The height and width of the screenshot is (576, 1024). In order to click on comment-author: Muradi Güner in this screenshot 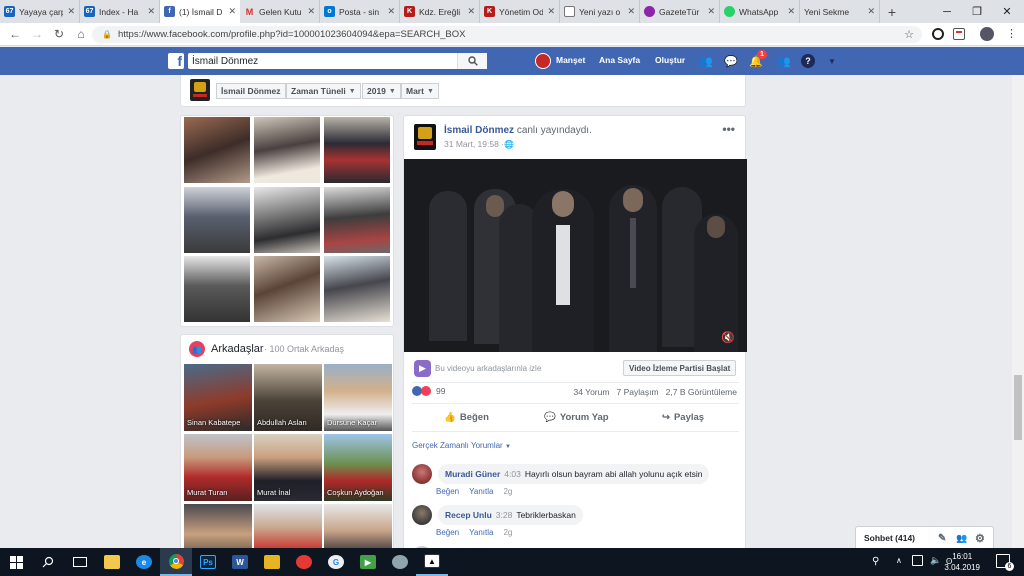, I will do `click(472, 474)`.